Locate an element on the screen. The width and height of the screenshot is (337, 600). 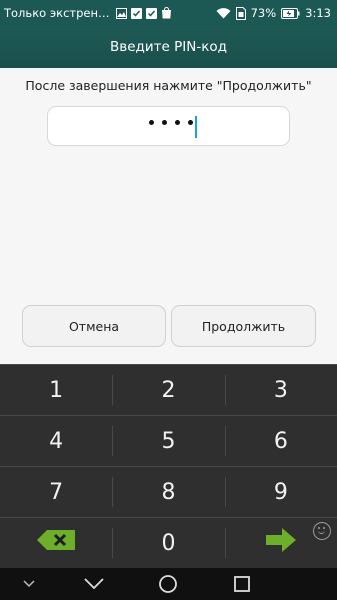
hide-keyboard-icon is located at coordinates (29, 584).